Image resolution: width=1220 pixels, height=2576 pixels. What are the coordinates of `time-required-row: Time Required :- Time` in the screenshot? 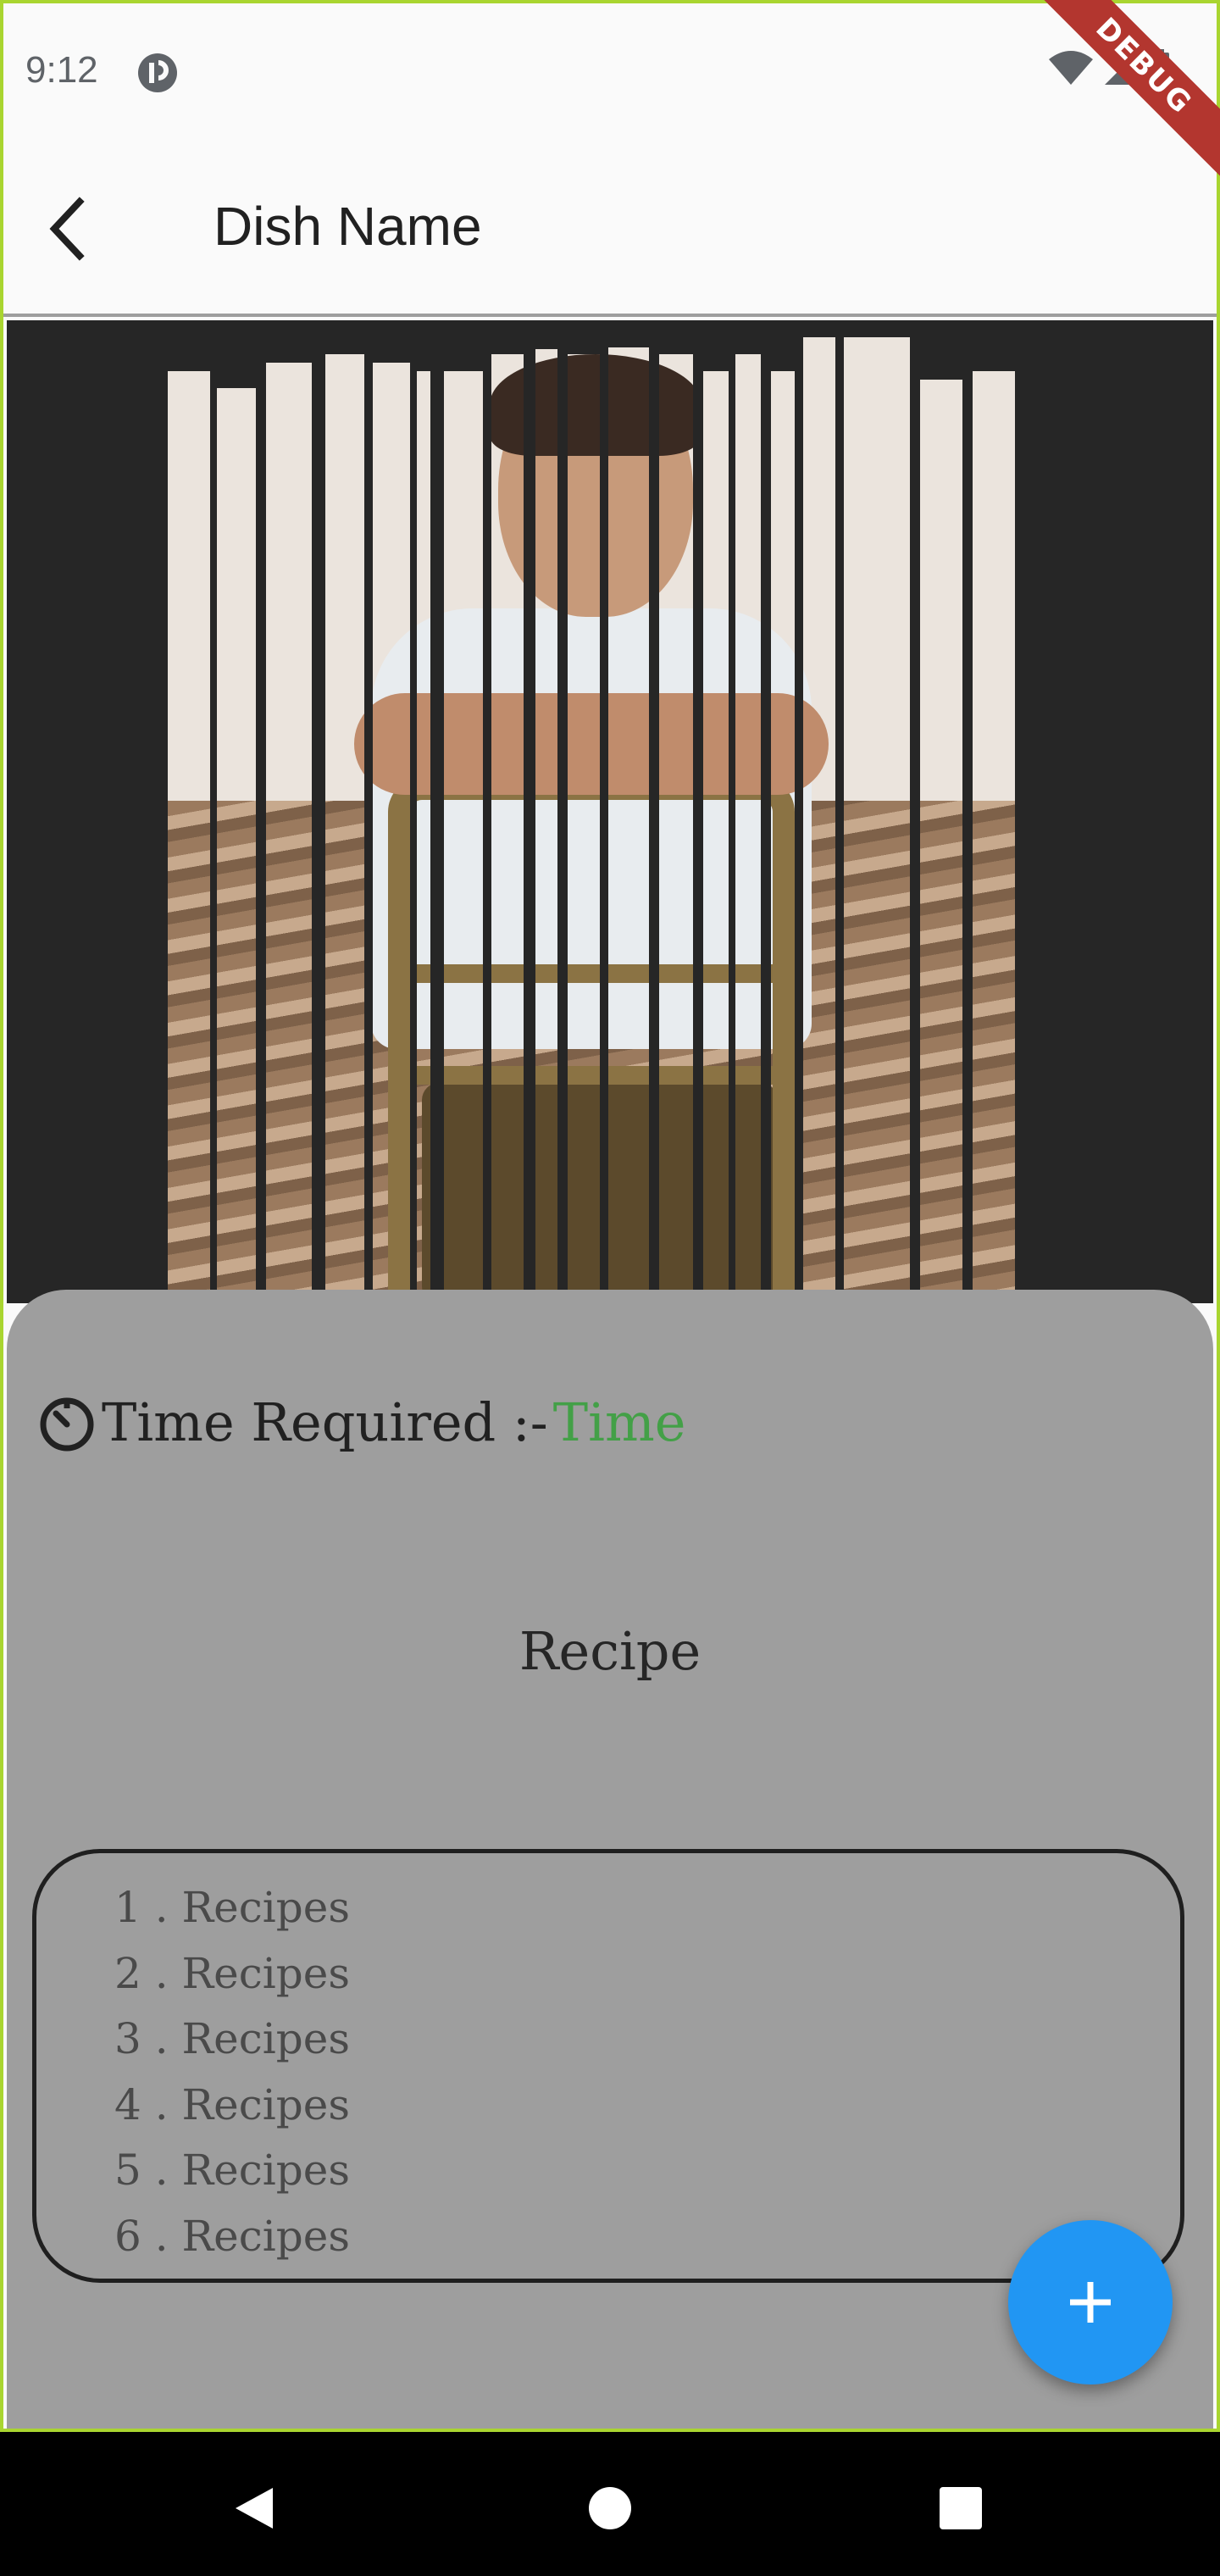 It's located at (361, 1422).